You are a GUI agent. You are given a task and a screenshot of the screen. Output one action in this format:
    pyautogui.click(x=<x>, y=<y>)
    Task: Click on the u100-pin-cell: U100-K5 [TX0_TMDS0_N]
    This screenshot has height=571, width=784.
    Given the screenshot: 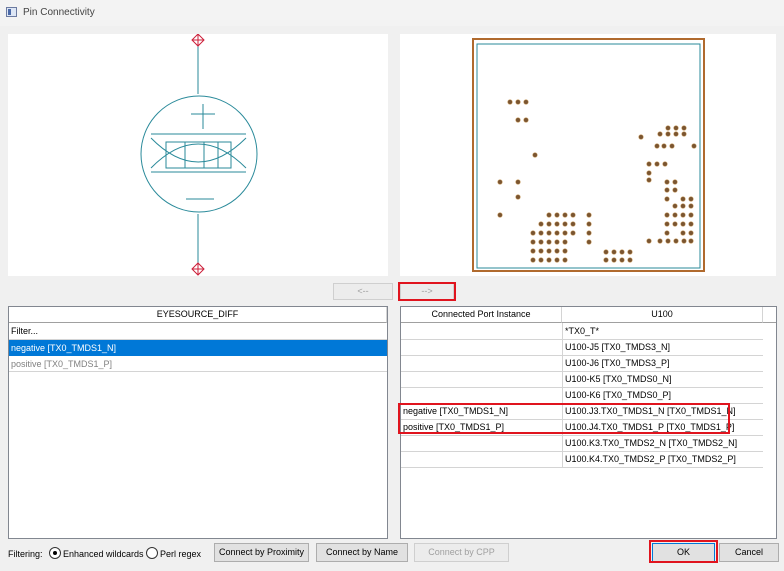 What is the action you would take?
    pyautogui.click(x=663, y=379)
    